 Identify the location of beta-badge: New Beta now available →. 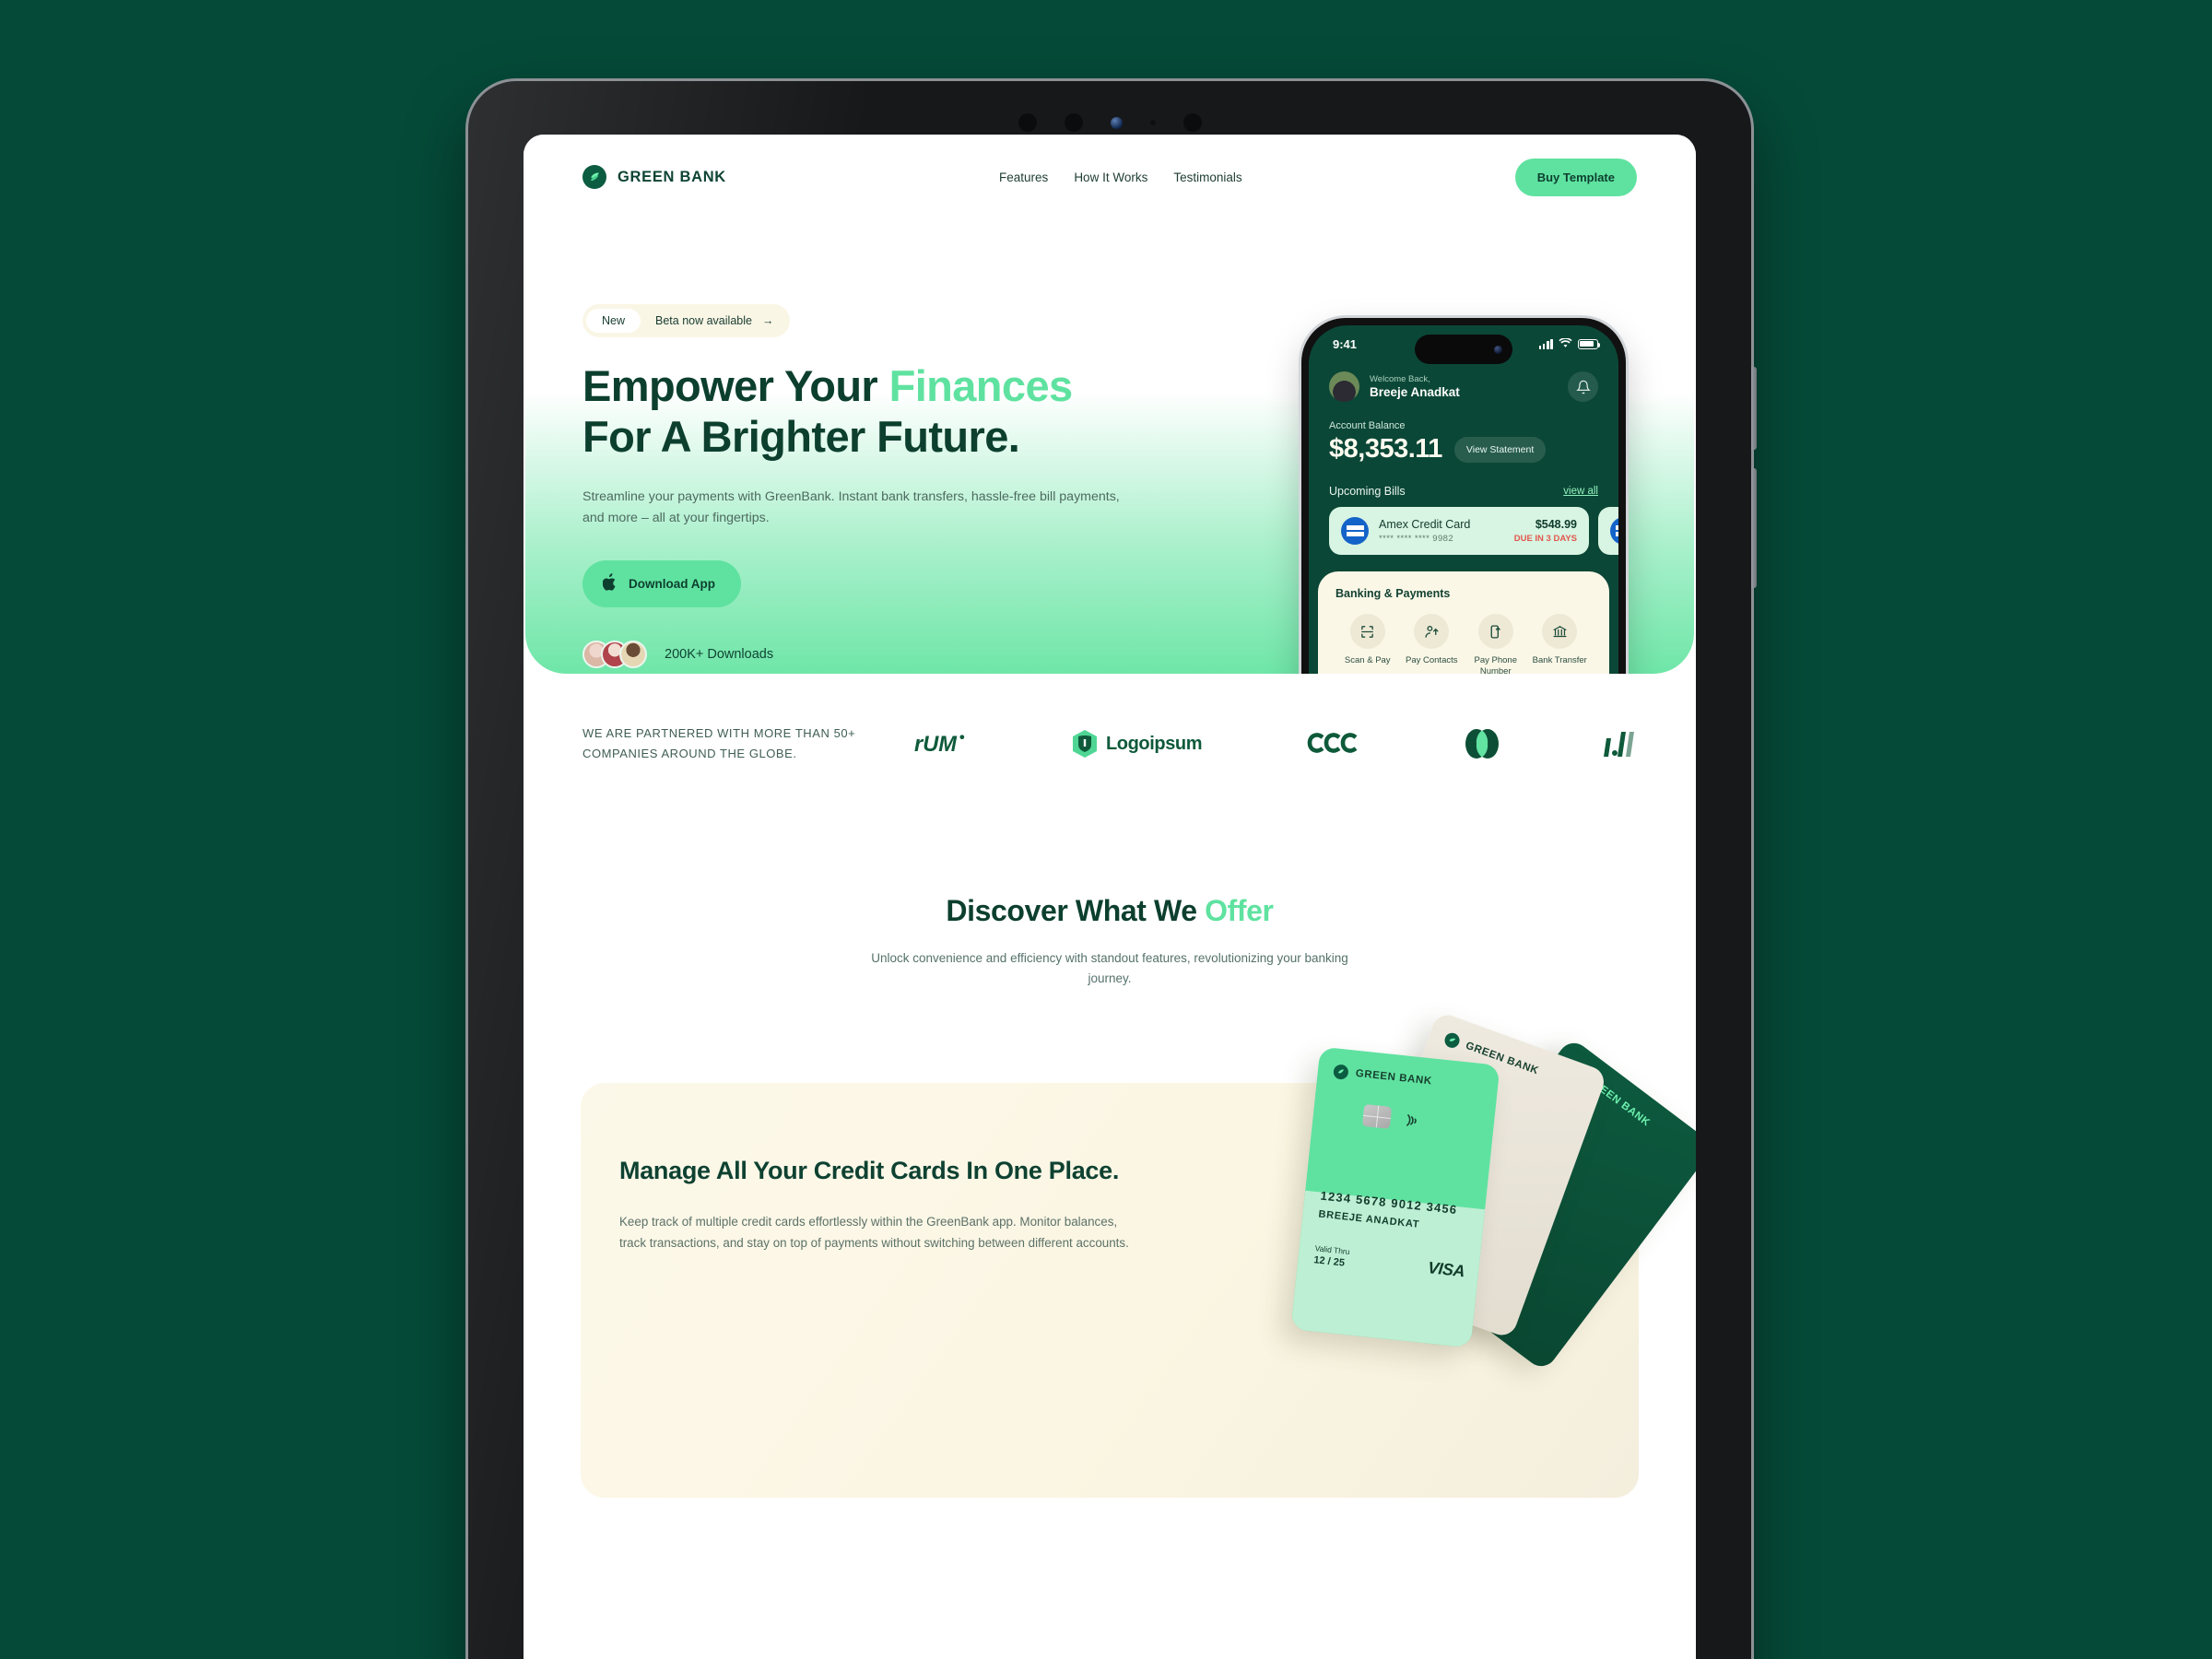
(686, 320).